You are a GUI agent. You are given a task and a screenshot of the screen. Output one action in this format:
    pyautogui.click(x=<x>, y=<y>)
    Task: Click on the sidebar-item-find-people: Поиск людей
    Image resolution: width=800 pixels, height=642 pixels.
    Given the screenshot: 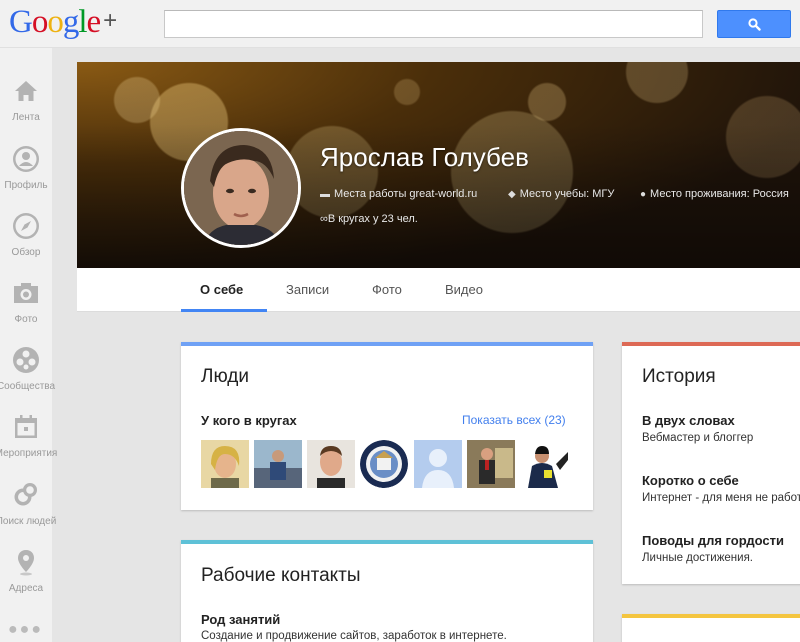 What is the action you would take?
    pyautogui.click(x=28, y=513)
    